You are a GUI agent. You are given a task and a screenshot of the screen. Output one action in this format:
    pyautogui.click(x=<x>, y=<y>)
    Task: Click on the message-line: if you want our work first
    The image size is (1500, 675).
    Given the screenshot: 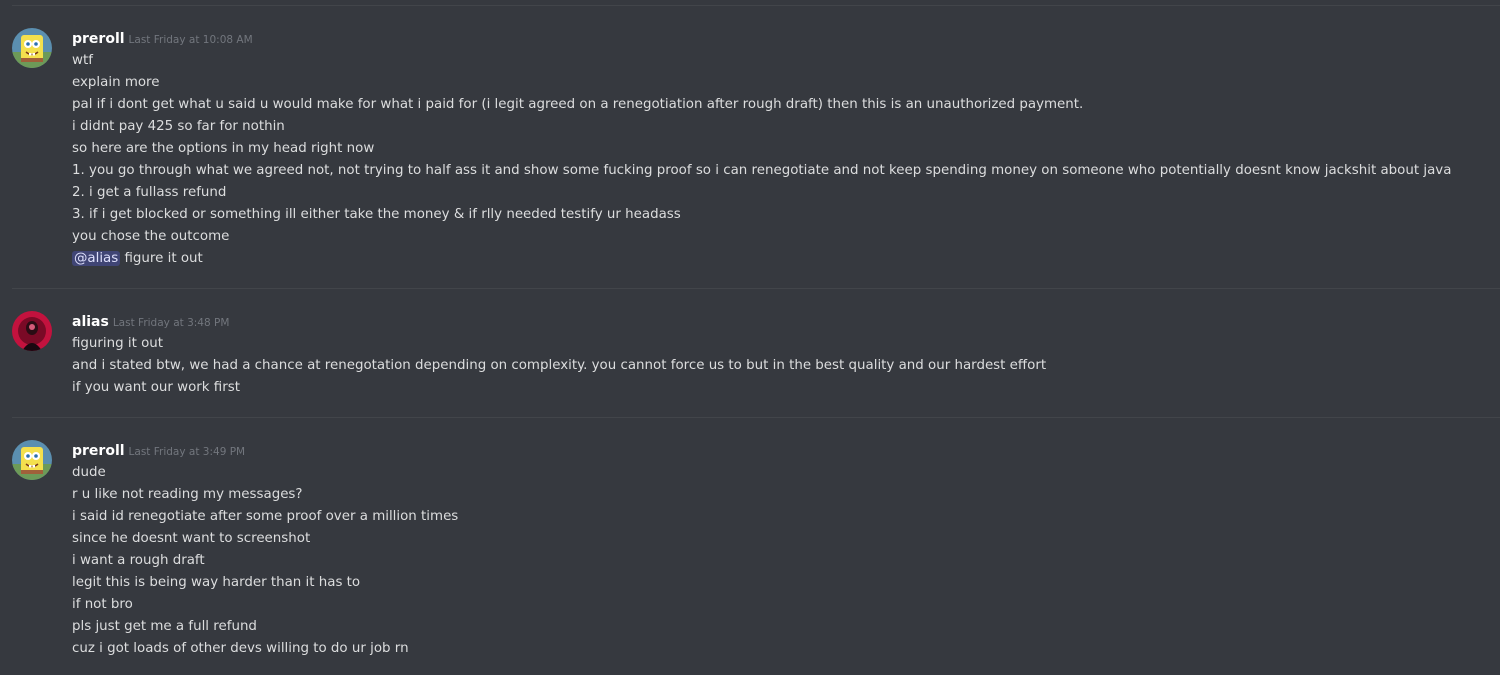 What is the action you would take?
    pyautogui.click(x=156, y=387)
    